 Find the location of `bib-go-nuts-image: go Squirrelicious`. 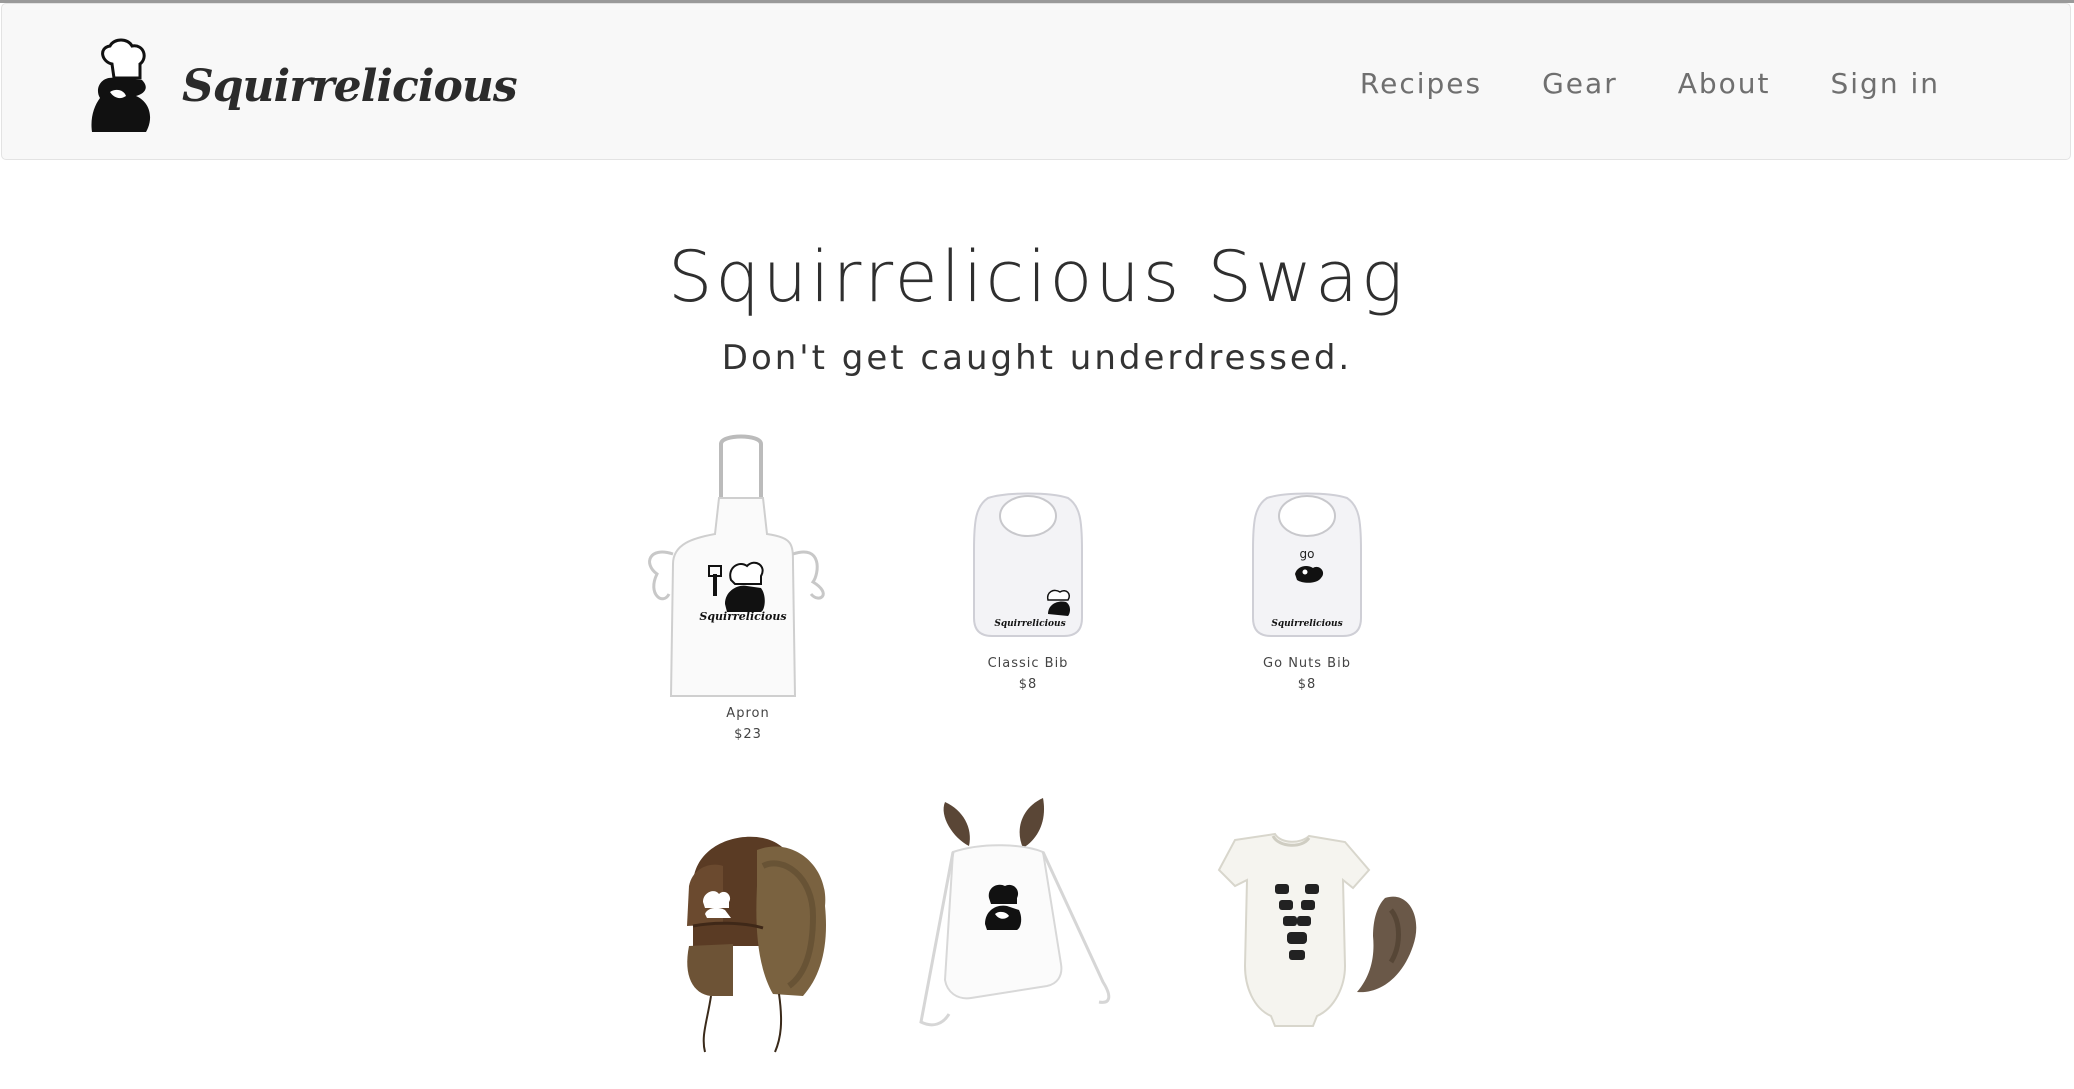

bib-go-nuts-image: go Squirrelicious is located at coordinates (1307, 570).